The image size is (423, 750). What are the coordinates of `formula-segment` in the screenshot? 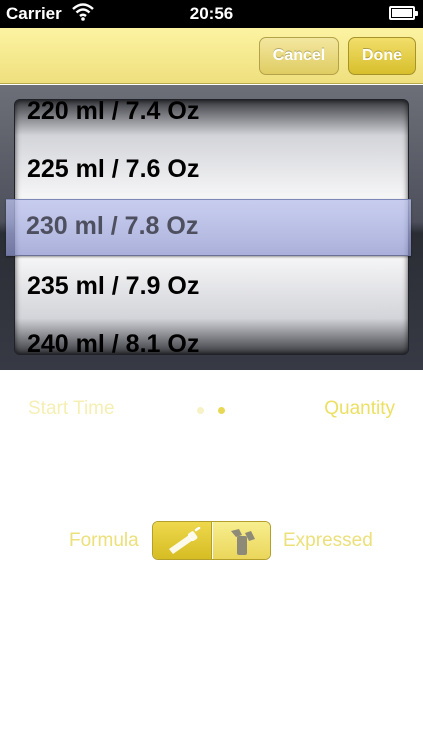 It's located at (182, 540).